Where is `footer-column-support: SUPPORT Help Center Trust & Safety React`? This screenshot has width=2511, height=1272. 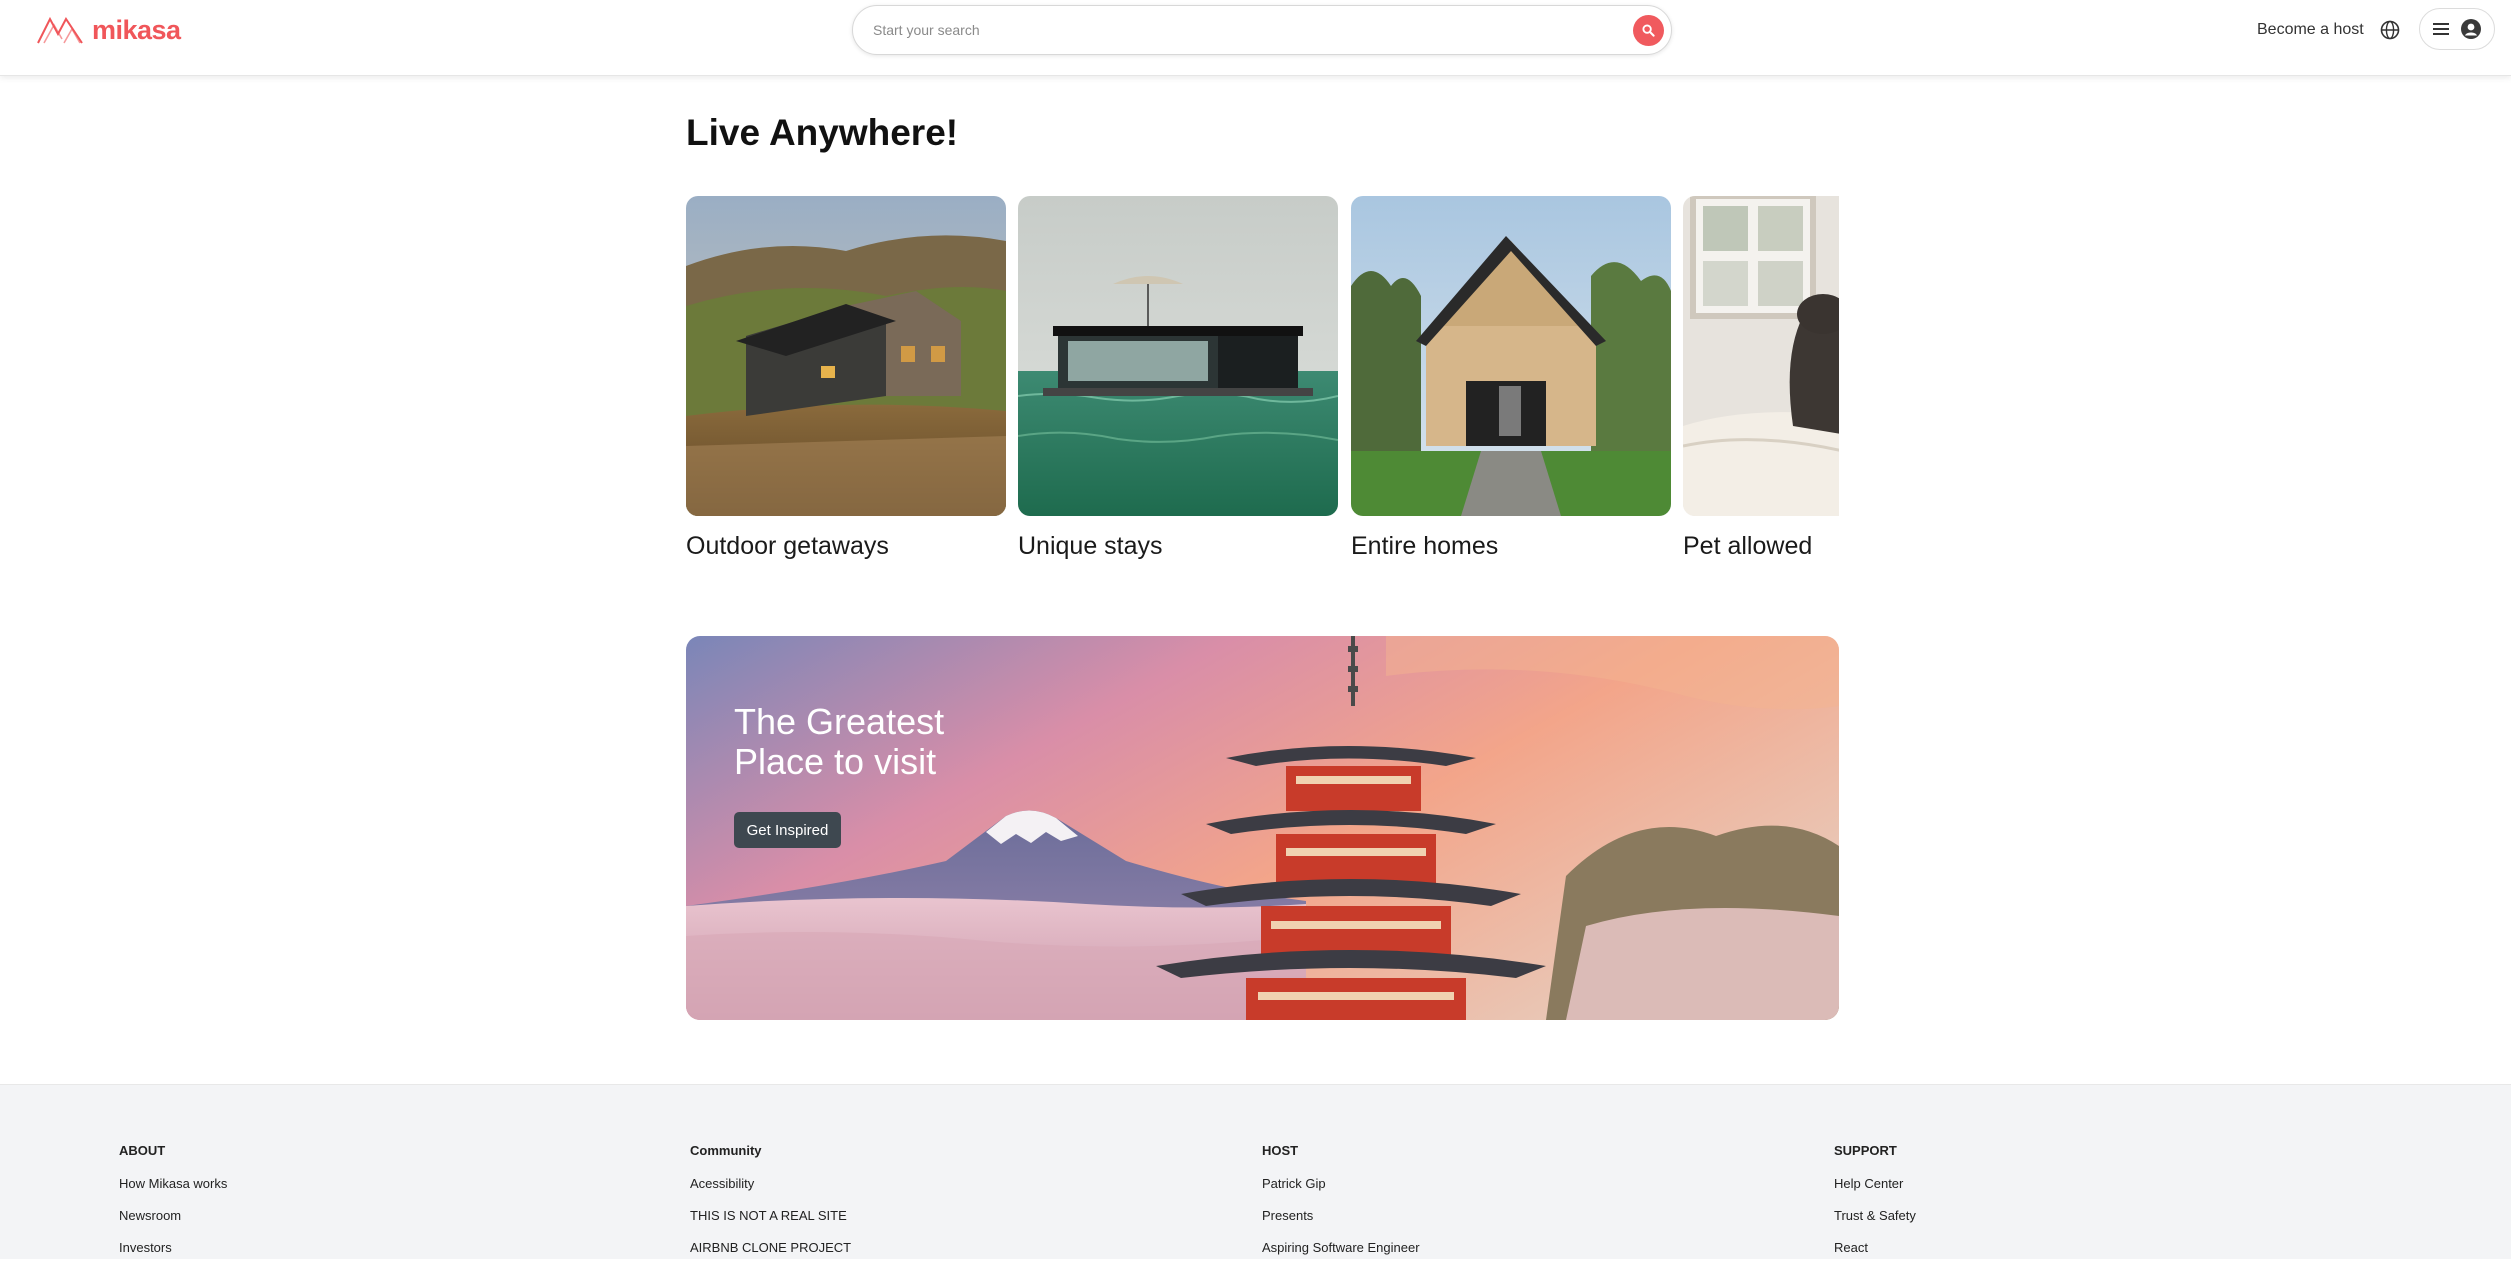
footer-column-support: SUPPORT Help Center Trust & Safety React is located at coordinates (1875, 1207).